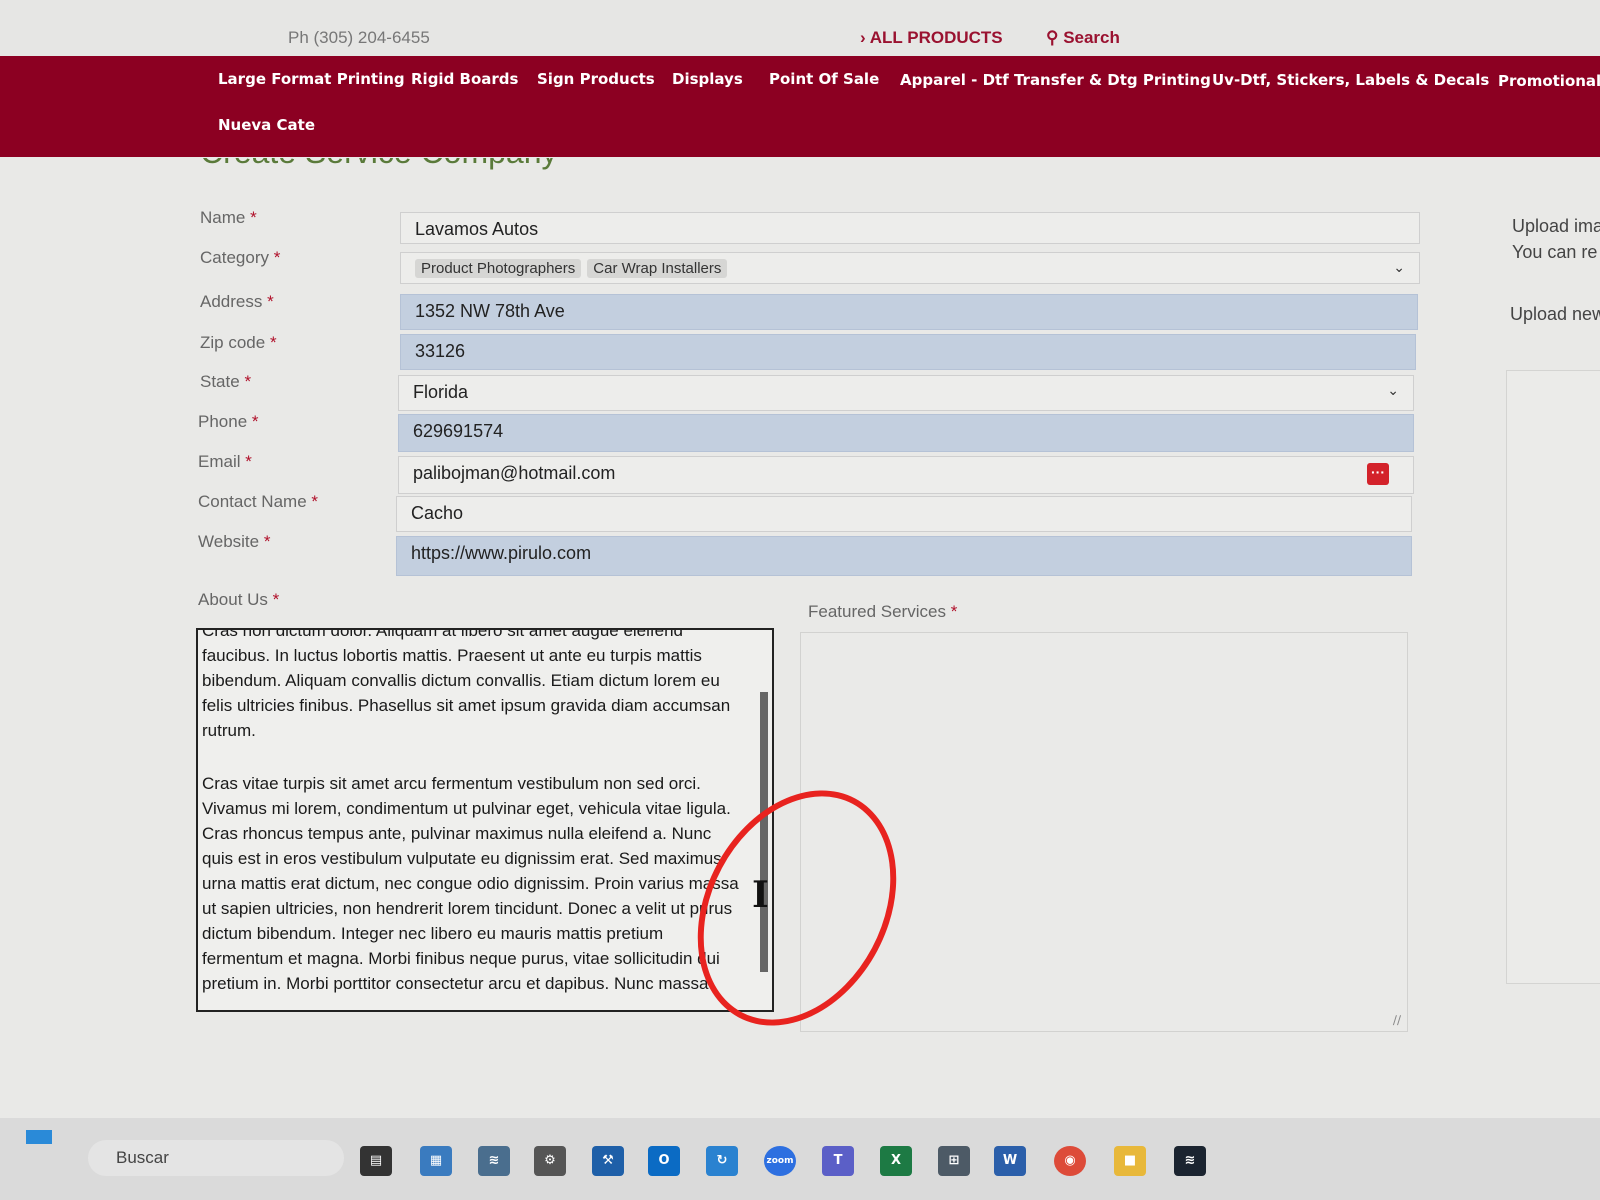  What do you see at coordinates (954, 1161) in the screenshot?
I see `calculator-icon: ⊞` at bounding box center [954, 1161].